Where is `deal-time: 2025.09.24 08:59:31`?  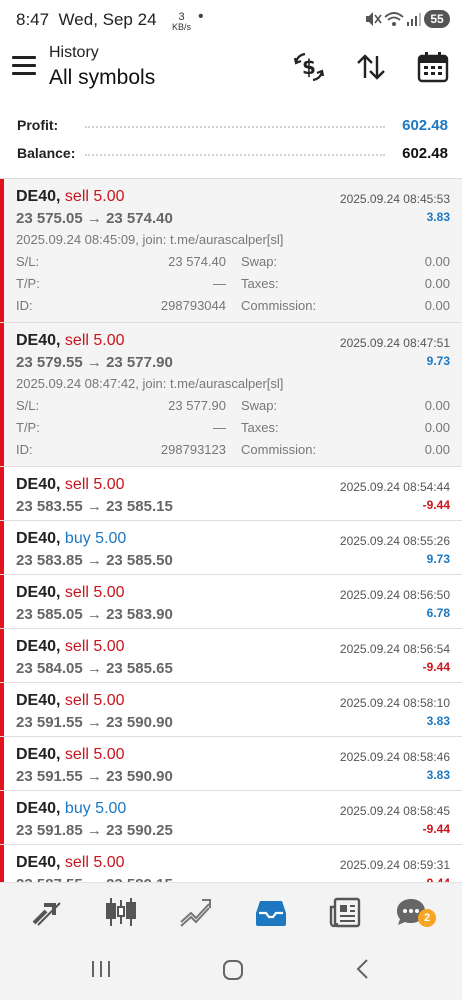
deal-time: 2025.09.24 08:59:31 is located at coordinates (394, 865).